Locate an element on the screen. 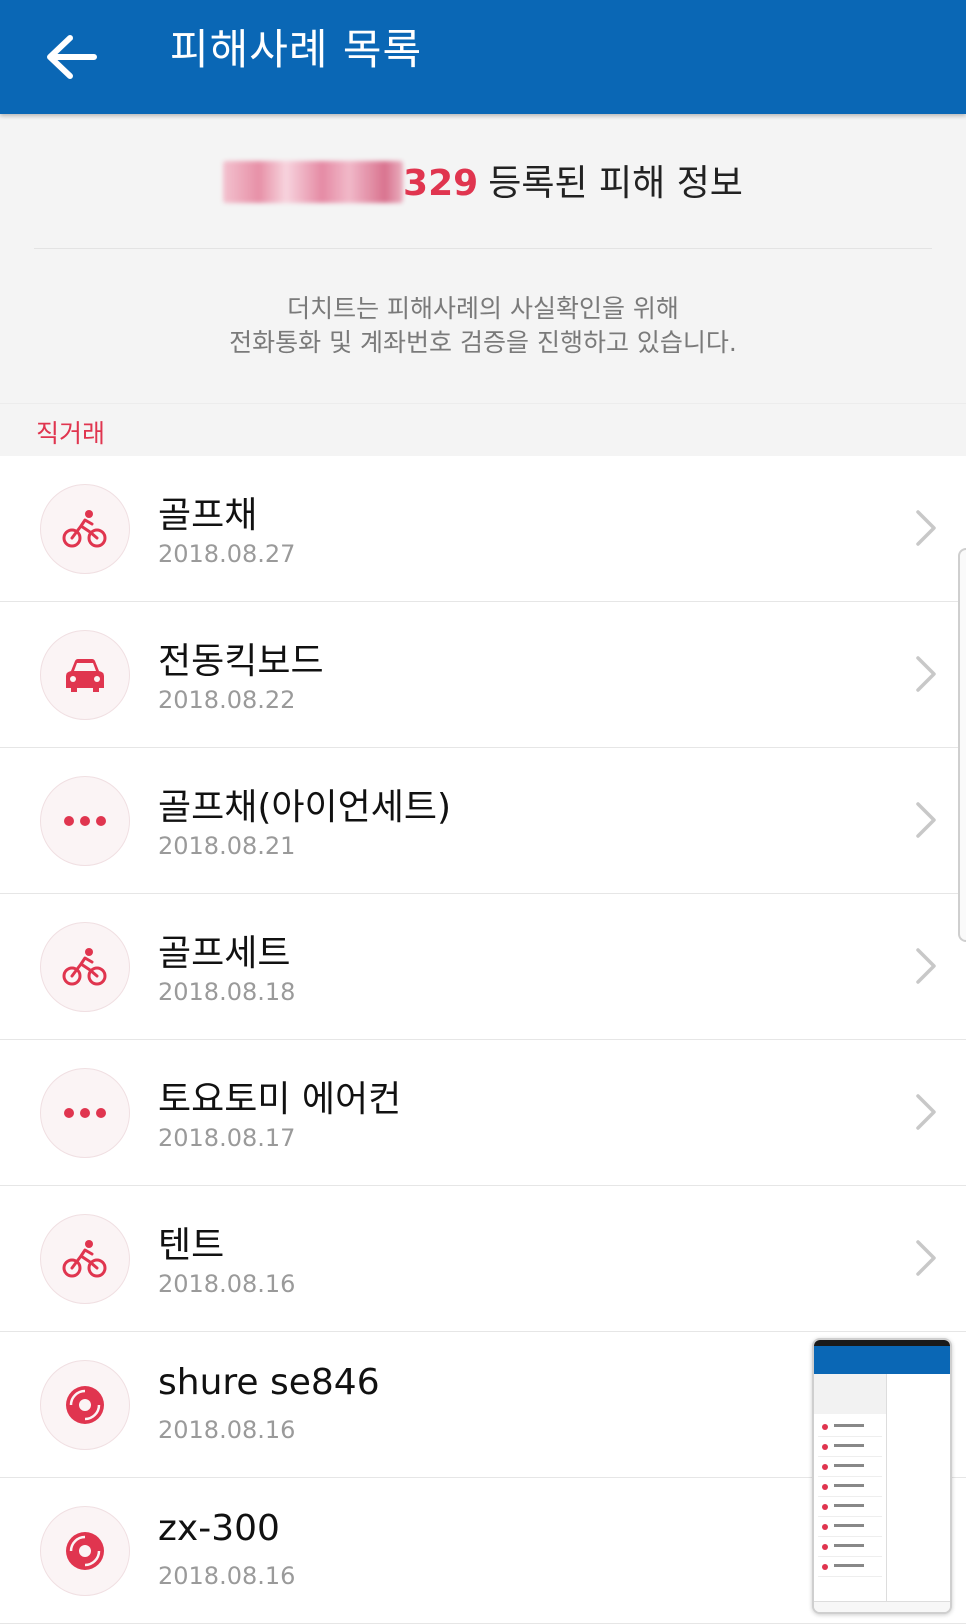  app-bar: 피해사례 목록 is located at coordinates (483, 57).